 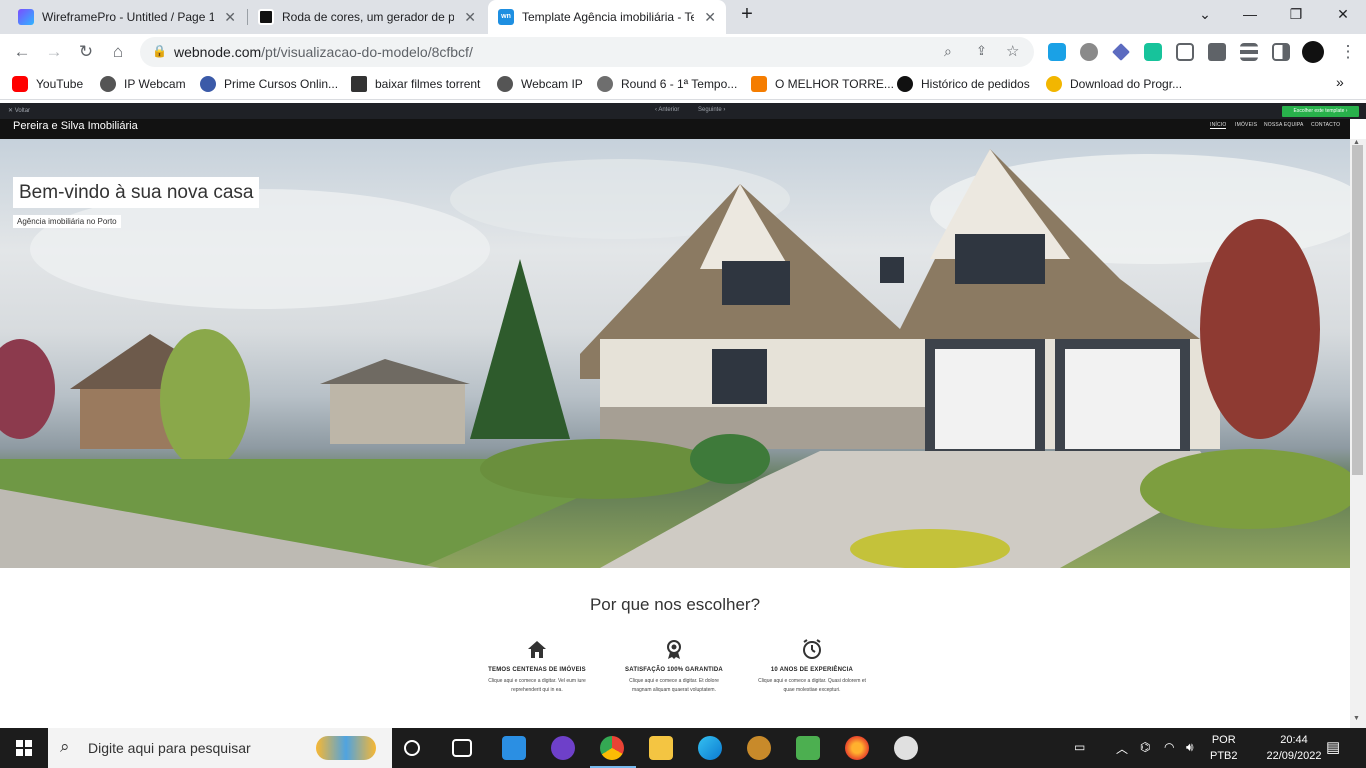 I want to click on clock-icon, so click(x=812, y=649).